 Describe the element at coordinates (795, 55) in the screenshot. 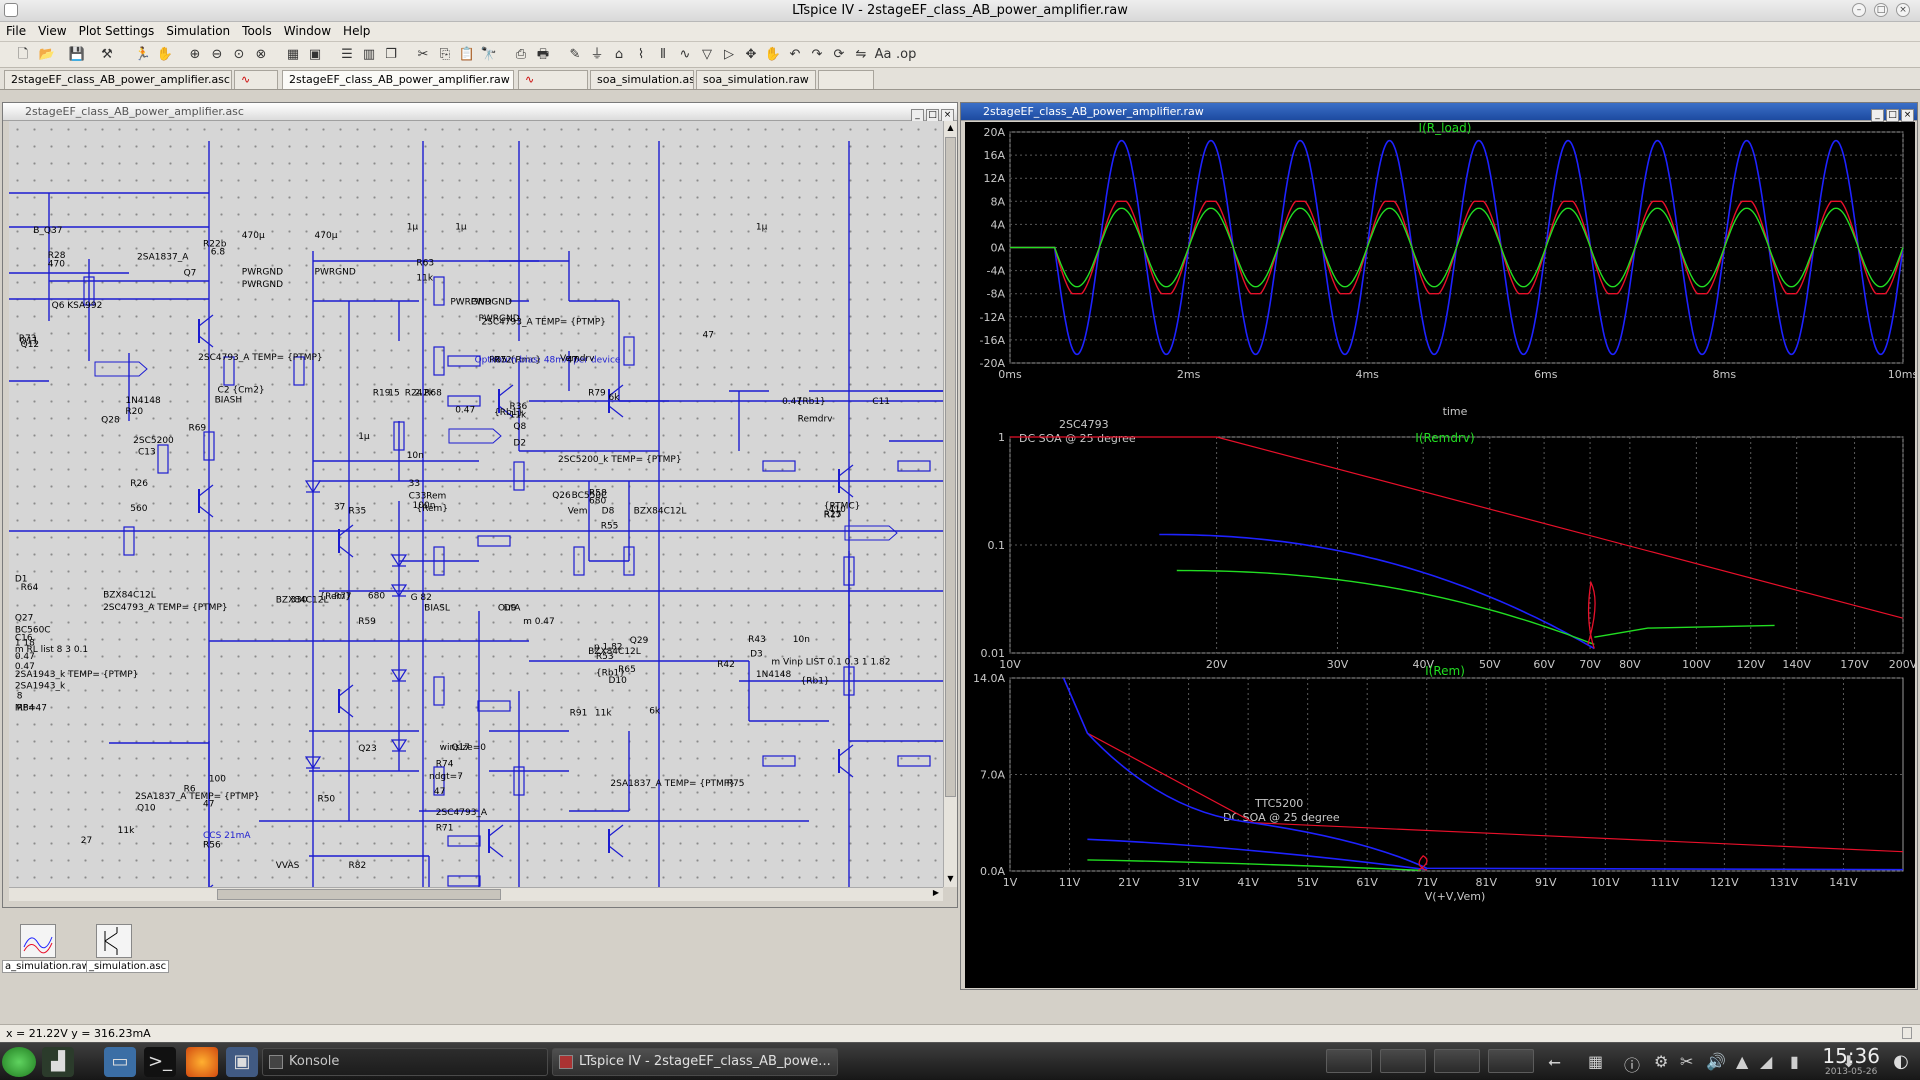

I see `undo-icon: ↶` at that location.